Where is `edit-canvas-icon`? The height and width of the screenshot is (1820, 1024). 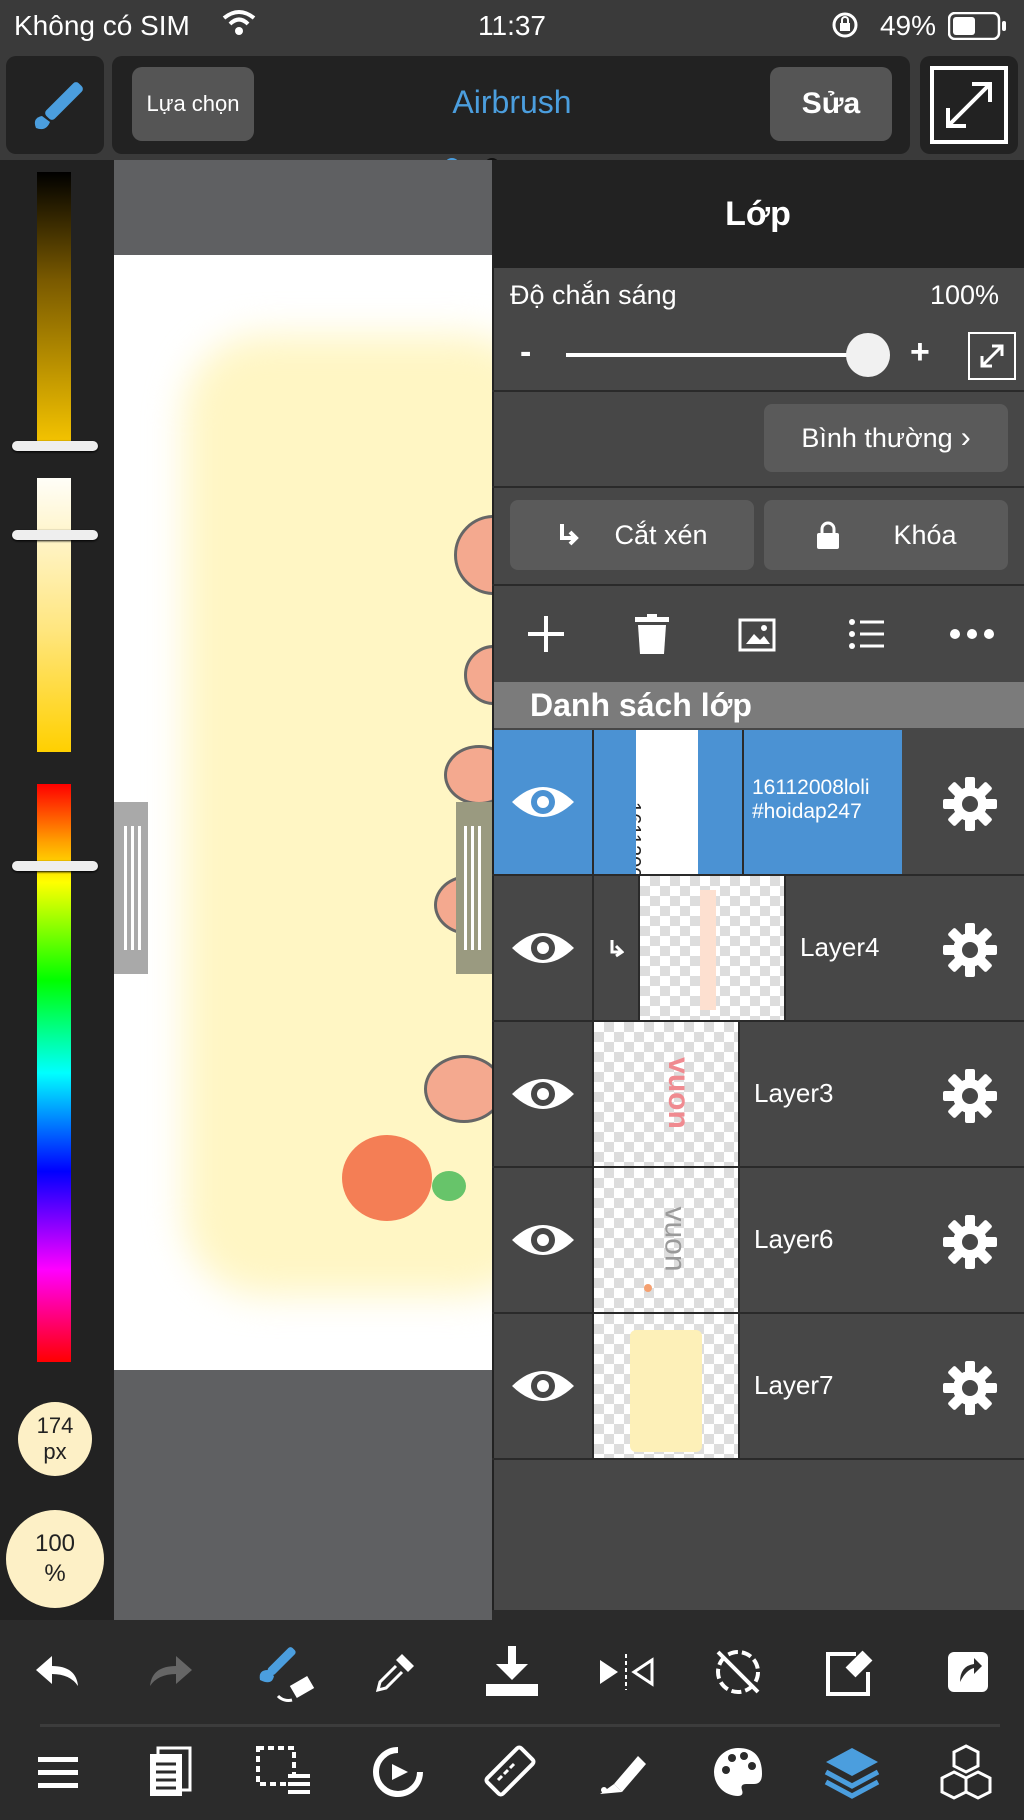 edit-canvas-icon is located at coordinates (849, 1673).